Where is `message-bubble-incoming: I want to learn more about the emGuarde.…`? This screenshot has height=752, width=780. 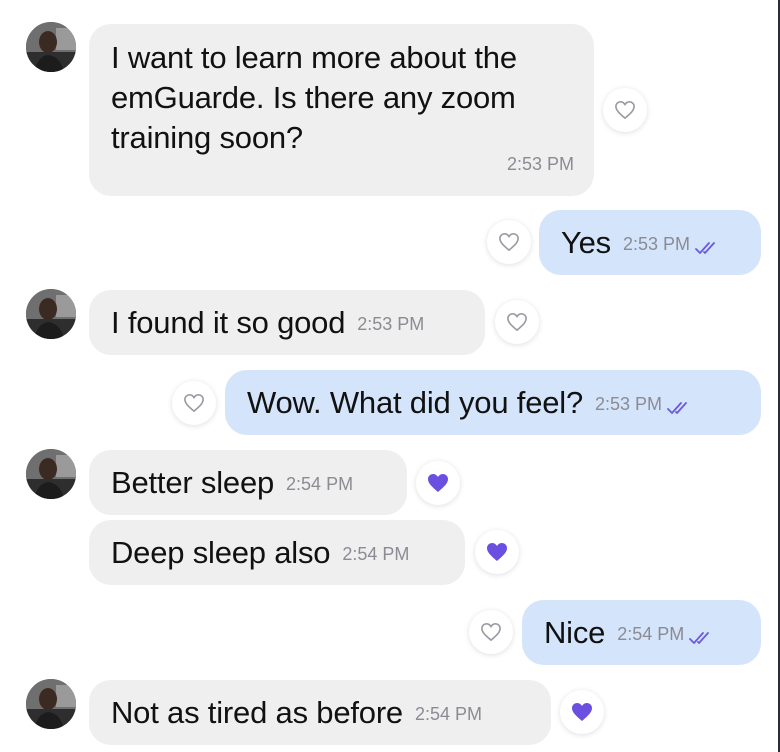 message-bubble-incoming: I want to learn more about the emGuarde.… is located at coordinates (341, 110).